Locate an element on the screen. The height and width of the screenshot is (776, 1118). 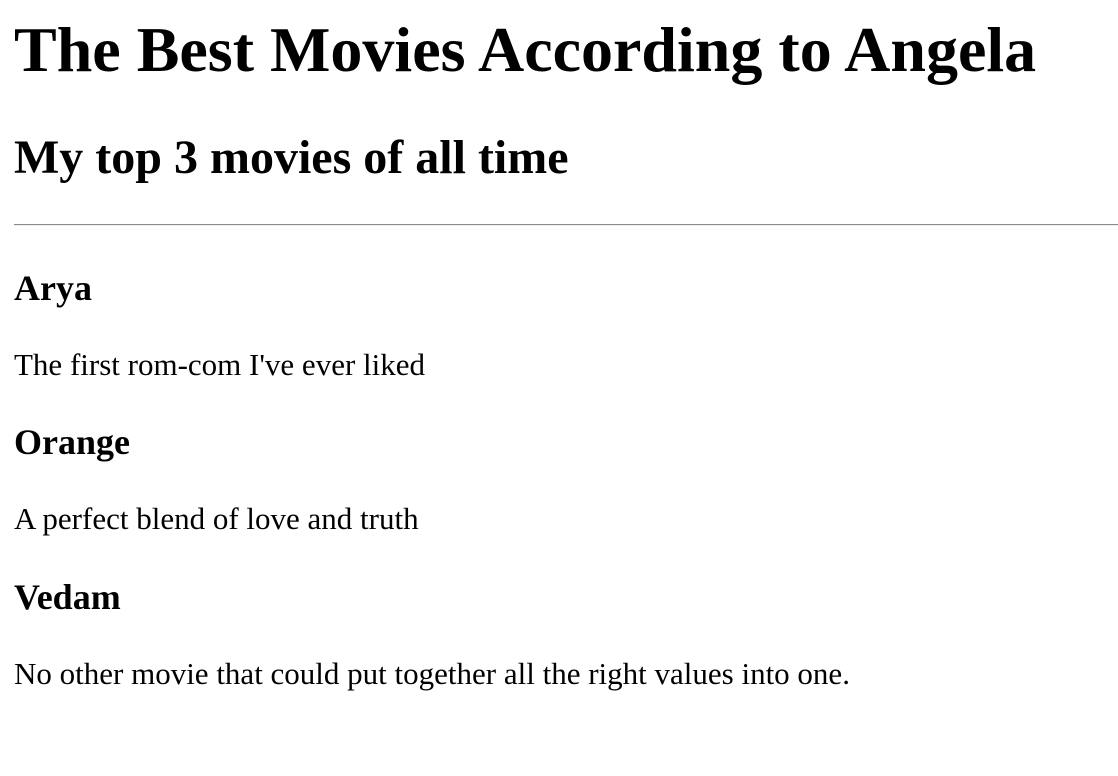
movie-description-arya: The first rom-com I've ever liked is located at coordinates (220, 364).